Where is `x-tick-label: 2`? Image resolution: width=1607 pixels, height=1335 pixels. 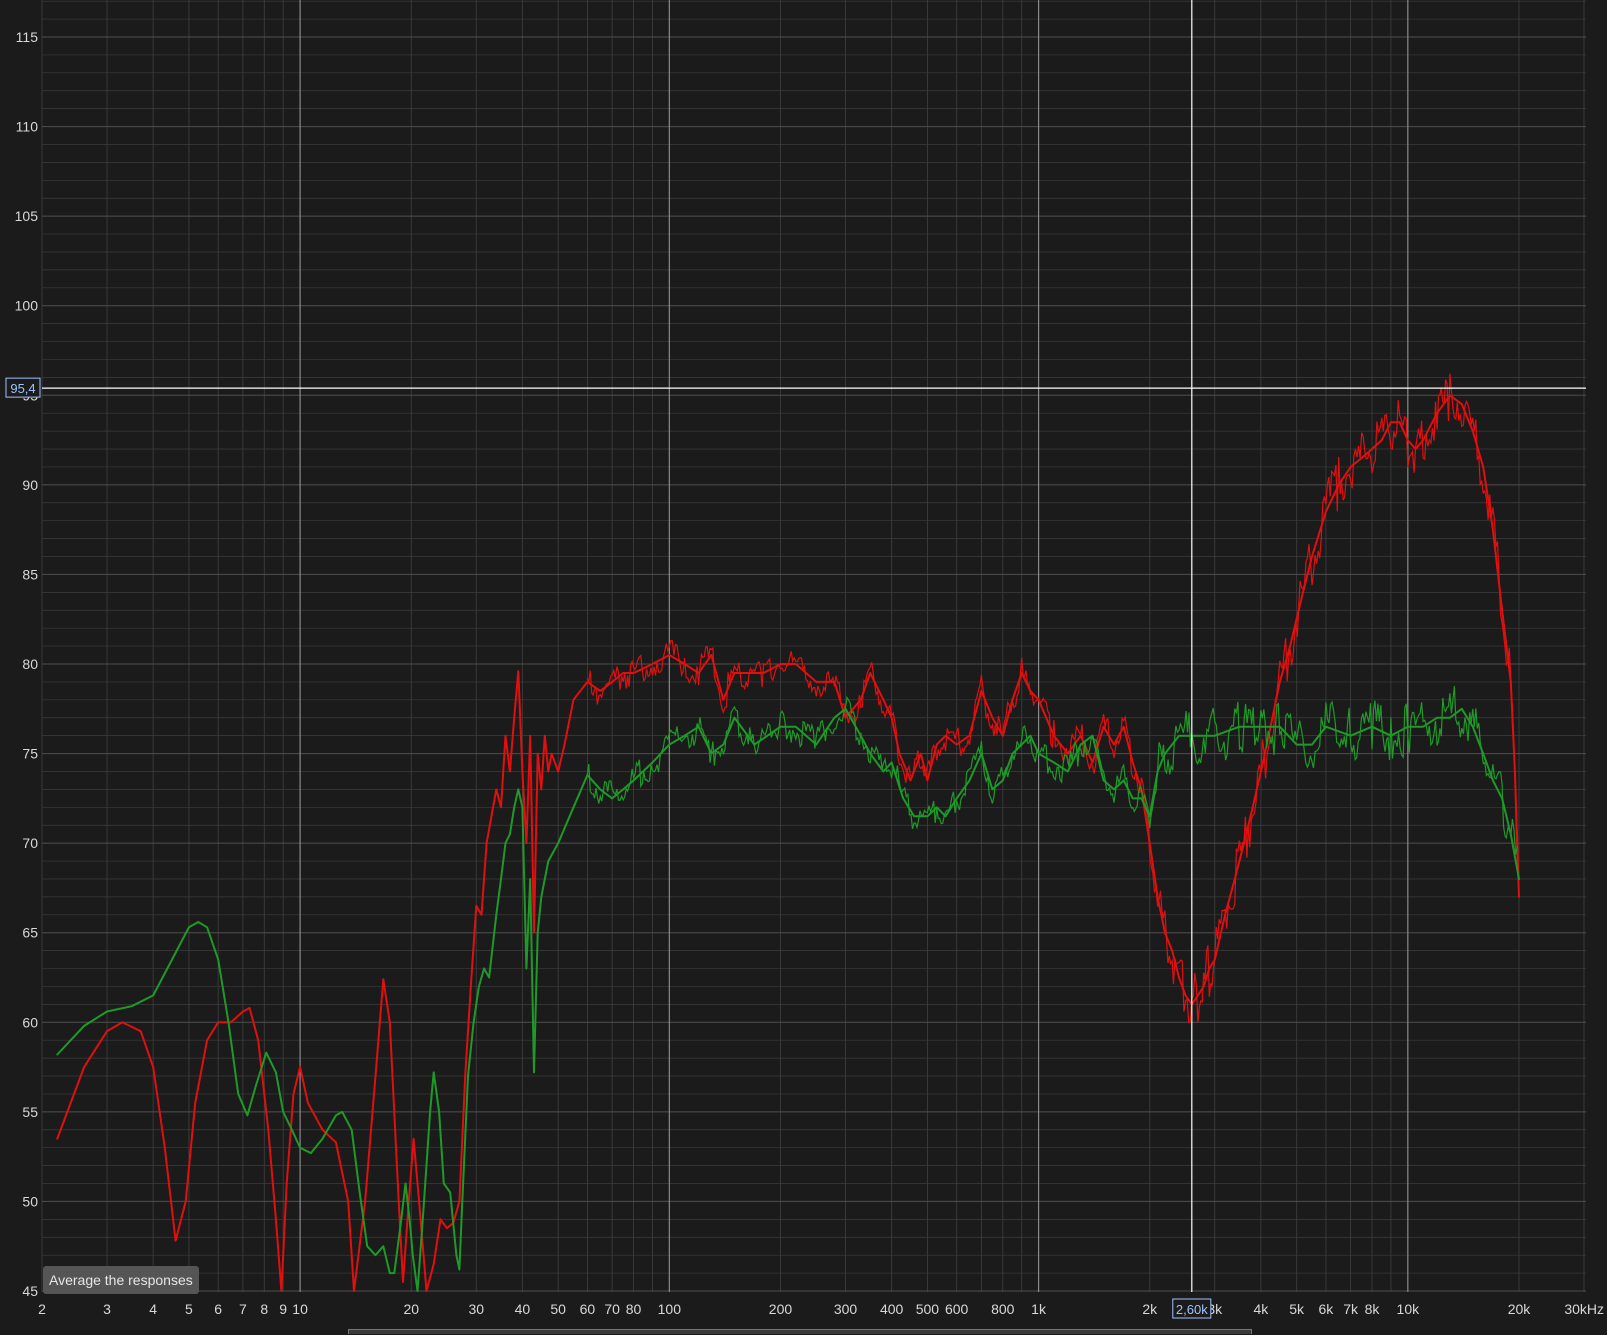 x-tick-label: 2 is located at coordinates (42, 1309).